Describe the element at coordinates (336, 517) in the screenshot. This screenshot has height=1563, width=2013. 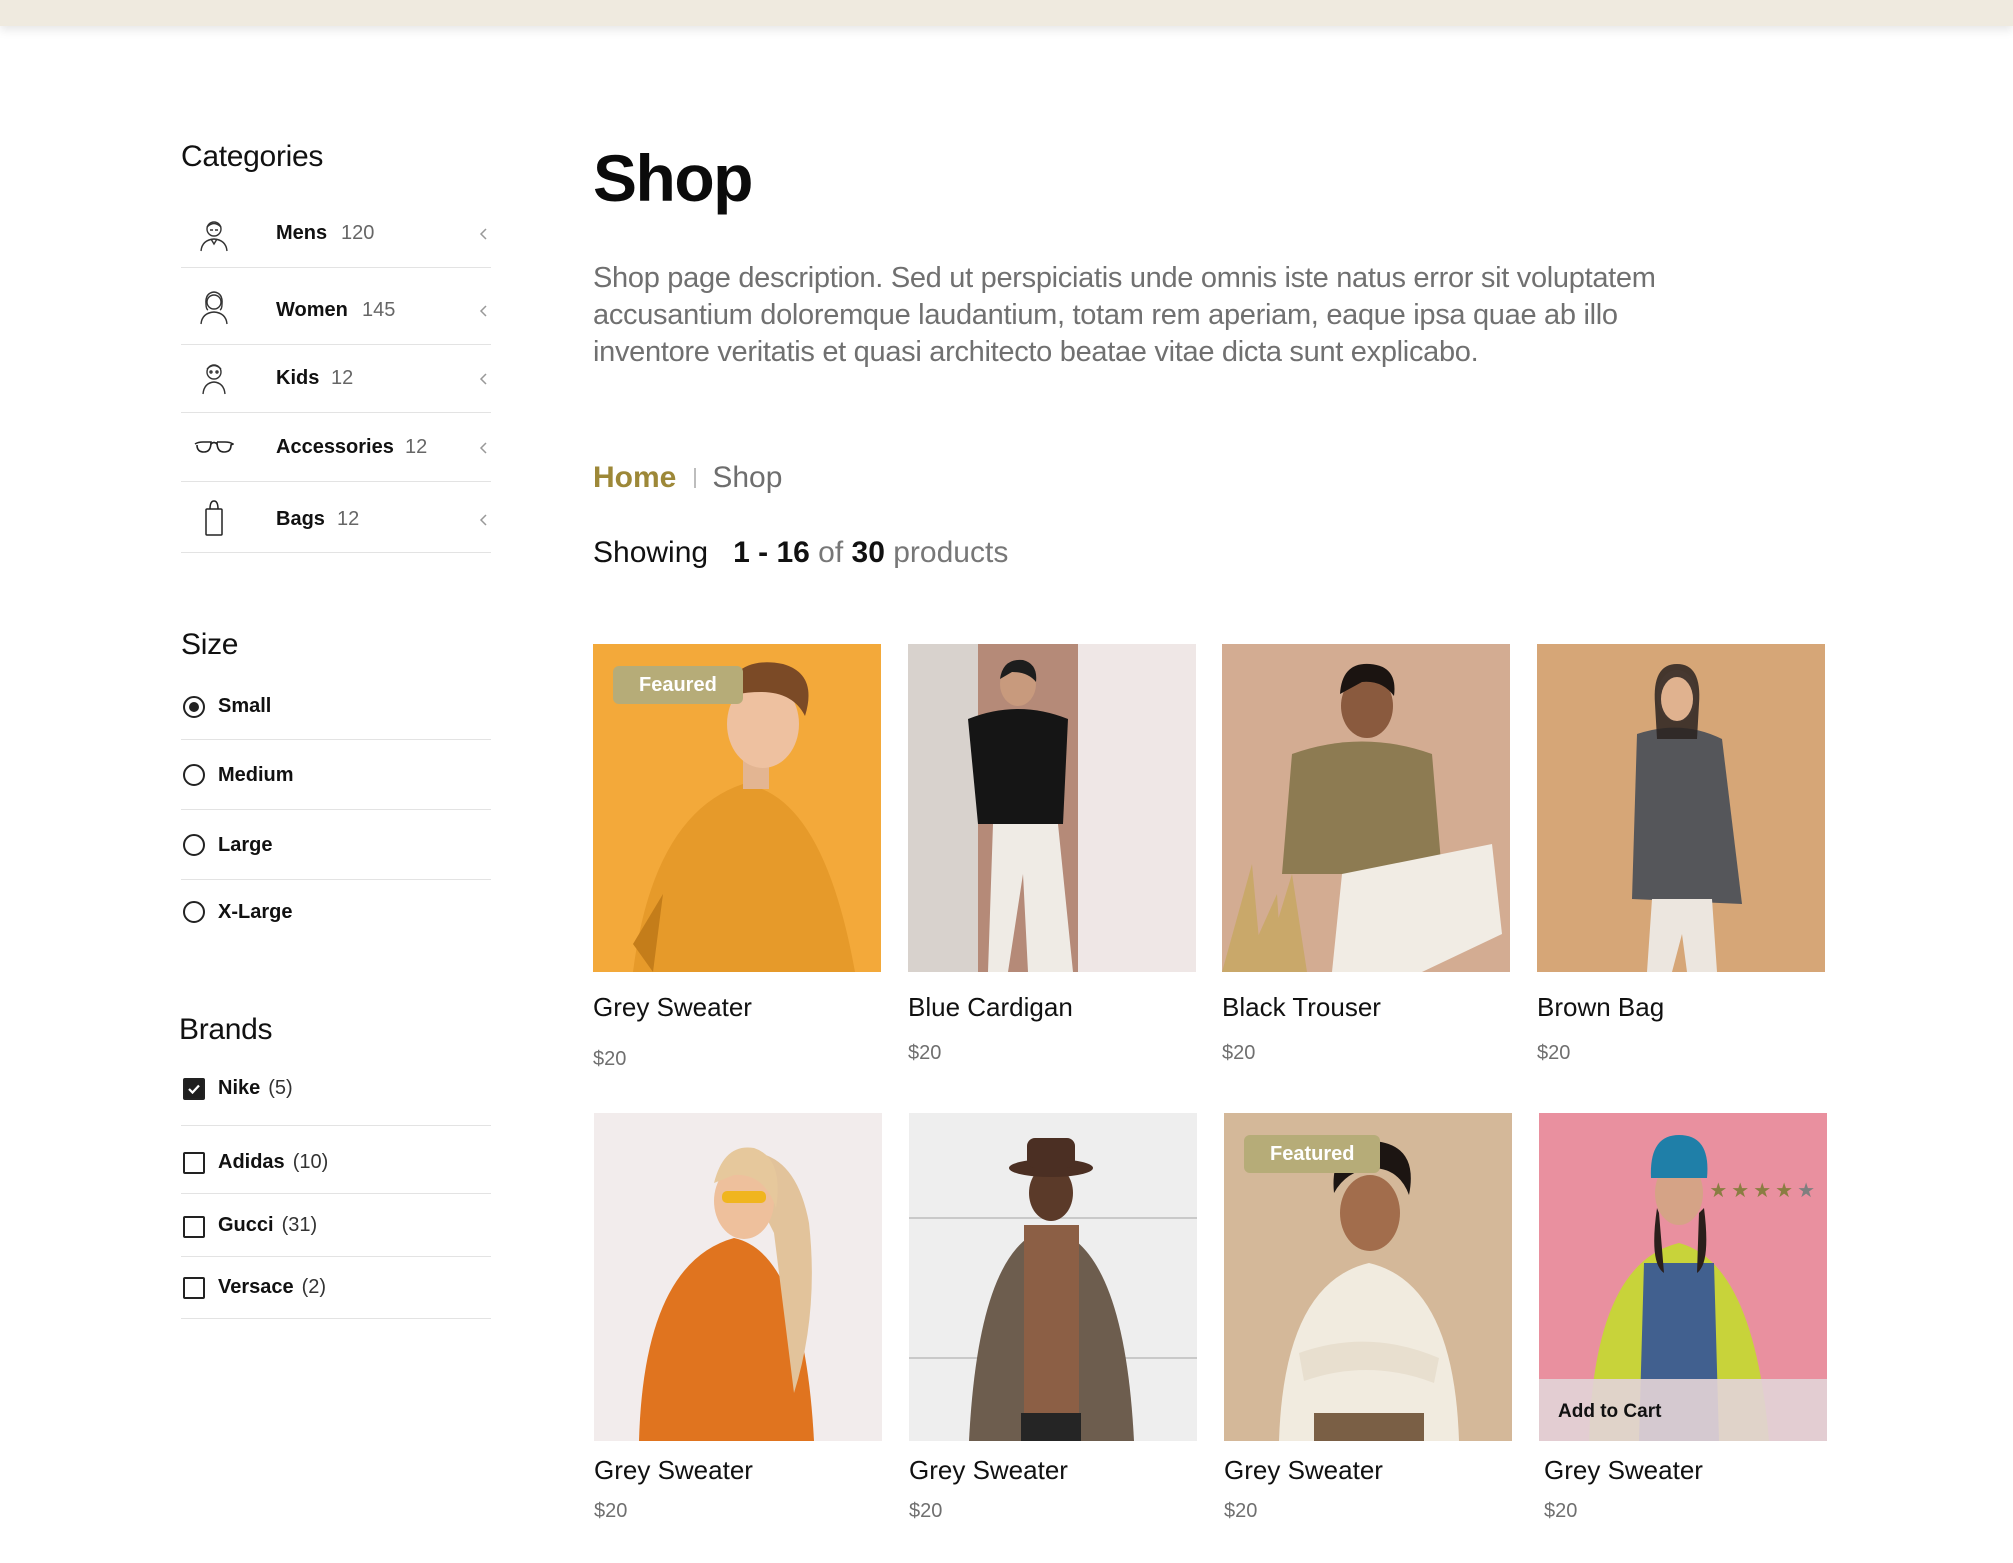
I see `category-item-bags: Bags 12` at that location.